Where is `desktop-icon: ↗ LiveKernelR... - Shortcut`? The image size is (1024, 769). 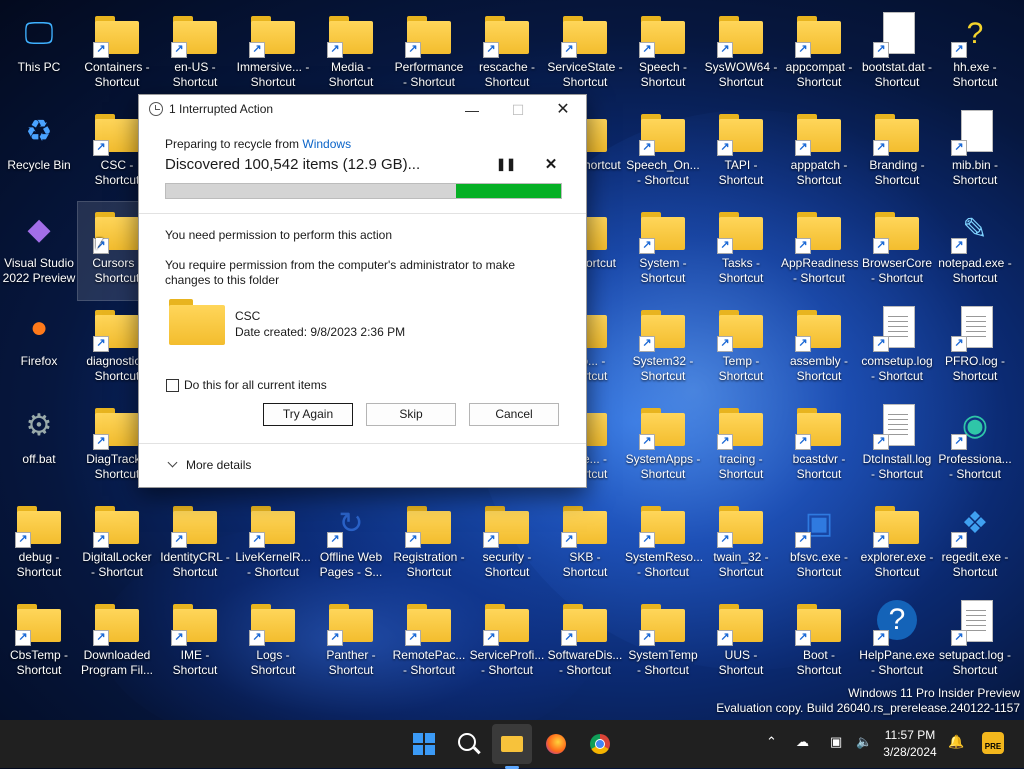 desktop-icon: ↗ LiveKernelR... - Shortcut is located at coordinates (273, 545).